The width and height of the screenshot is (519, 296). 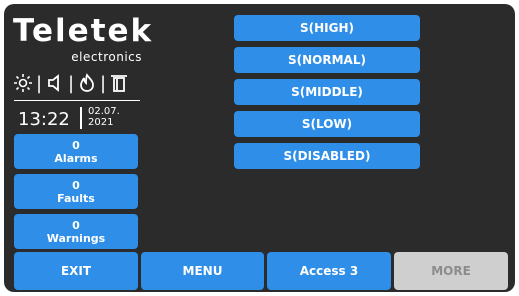 I want to click on alarms-count: 0, so click(x=76, y=145).